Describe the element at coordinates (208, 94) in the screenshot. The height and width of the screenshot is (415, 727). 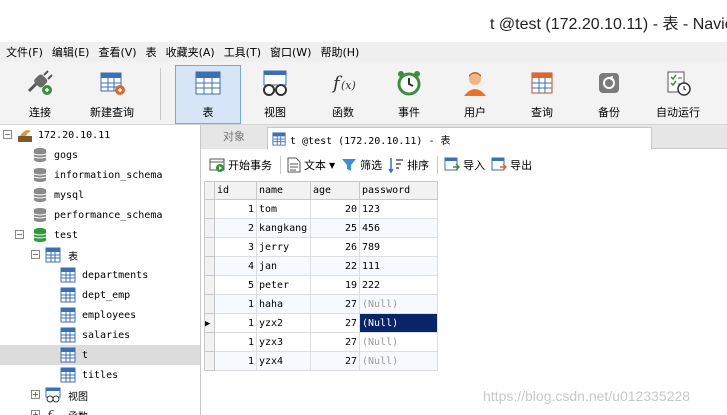
I see `table-button: 表` at that location.